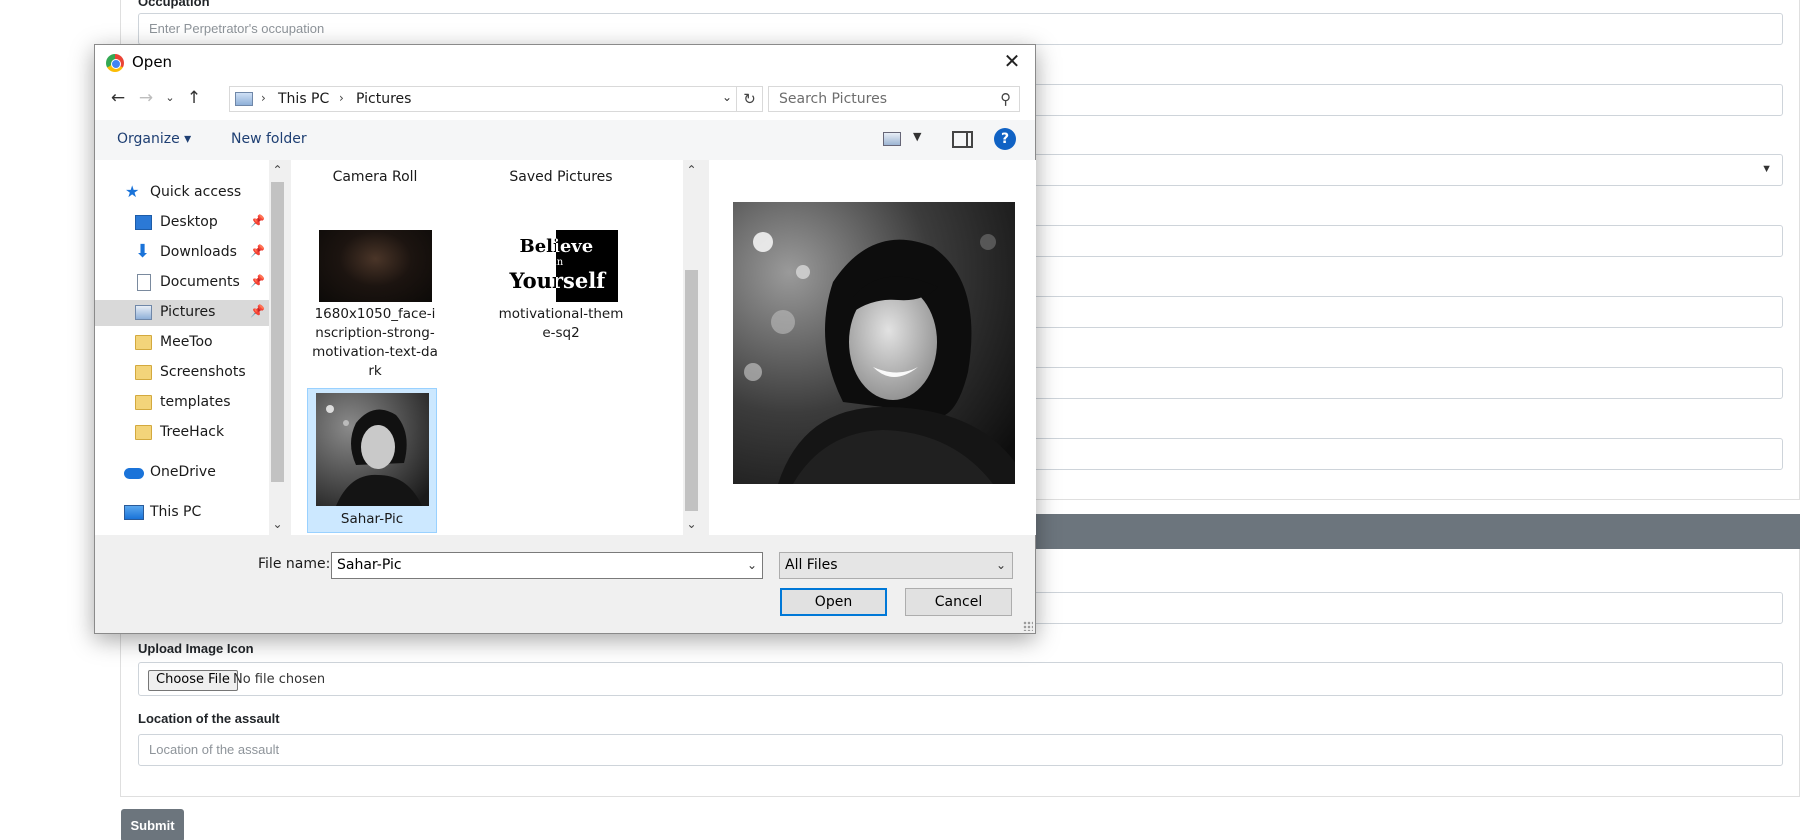 This screenshot has height=840, width=1800. I want to click on back-arrow-icon: ←, so click(118, 98).